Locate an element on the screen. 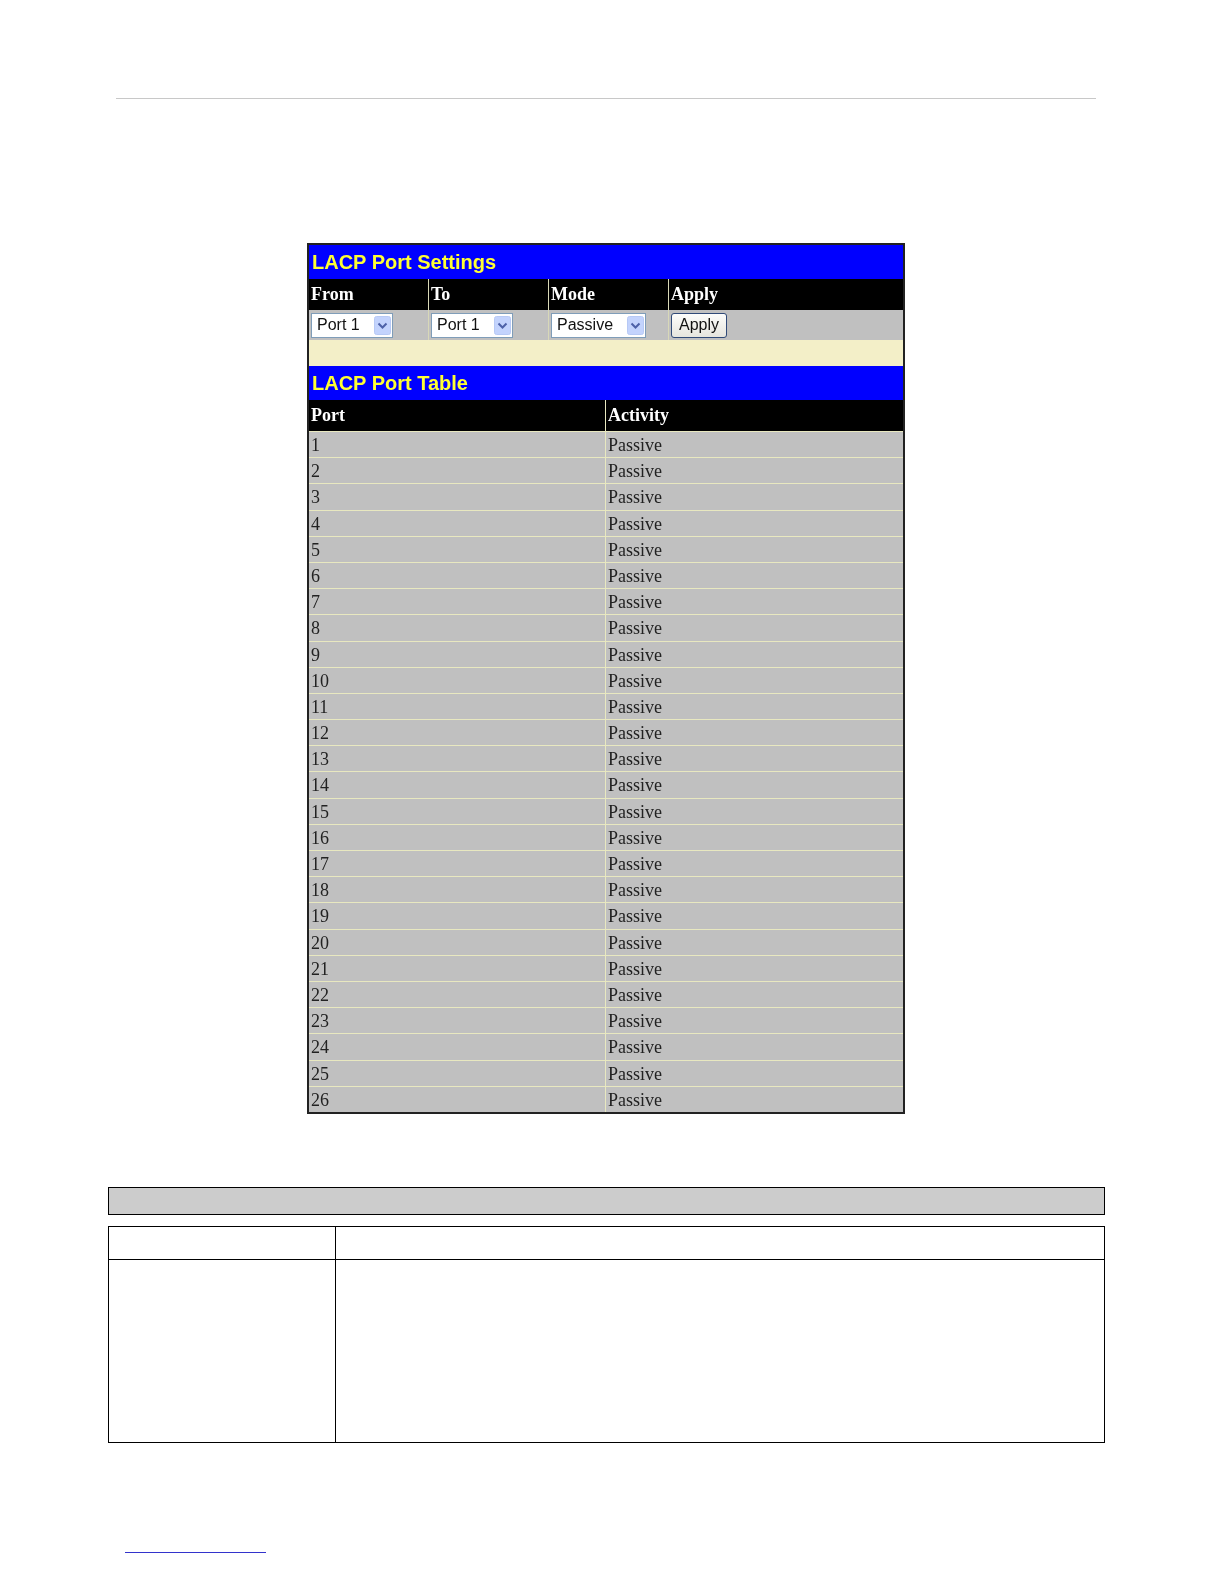  table-cell: 21 is located at coordinates (457, 968).